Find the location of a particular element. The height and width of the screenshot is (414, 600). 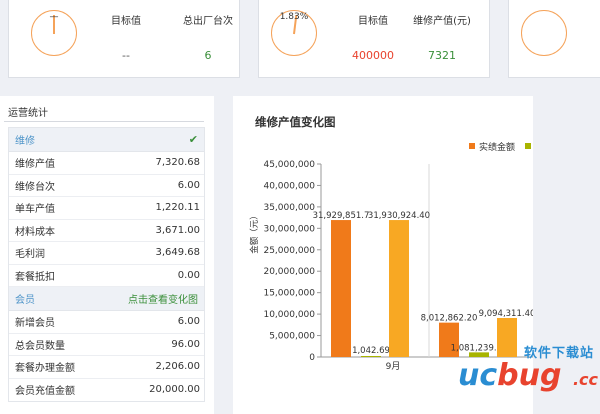

y-axis-title: 金额（元） is located at coordinates (254, 232).